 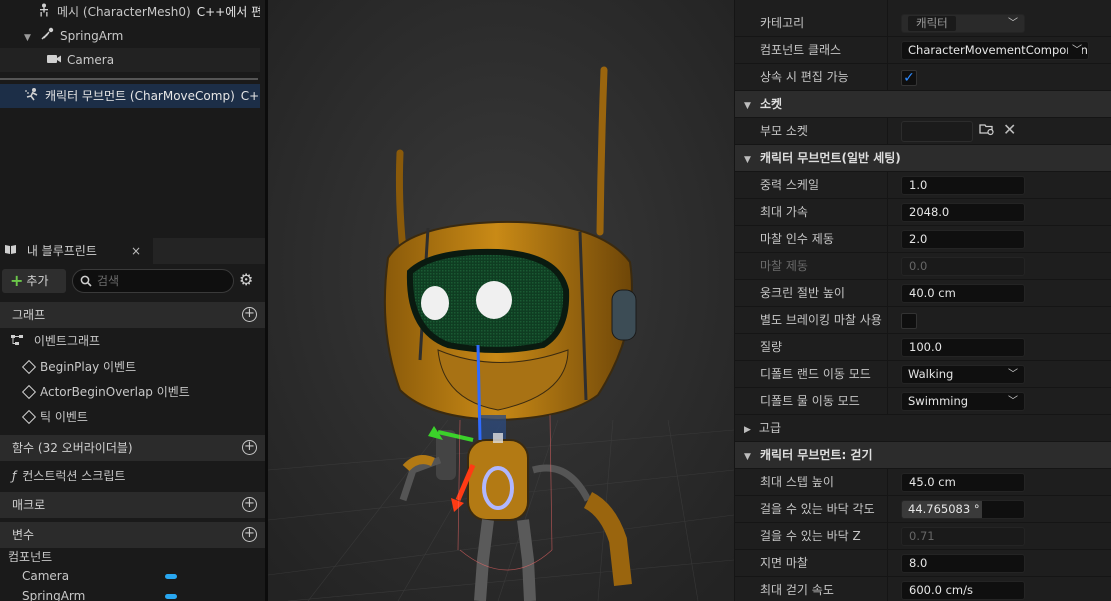 I want to click on search-placeholder: 검색, so click(x=108, y=281).